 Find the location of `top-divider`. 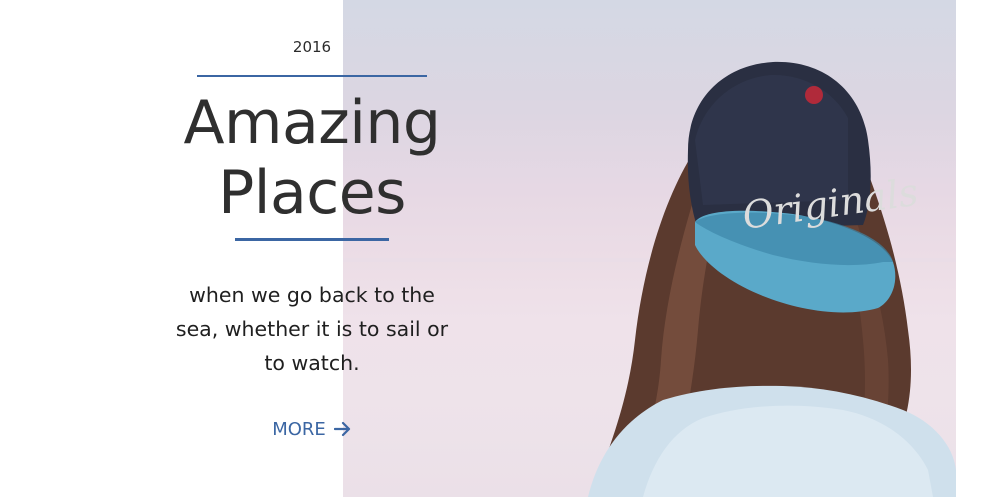

top-divider is located at coordinates (312, 76).